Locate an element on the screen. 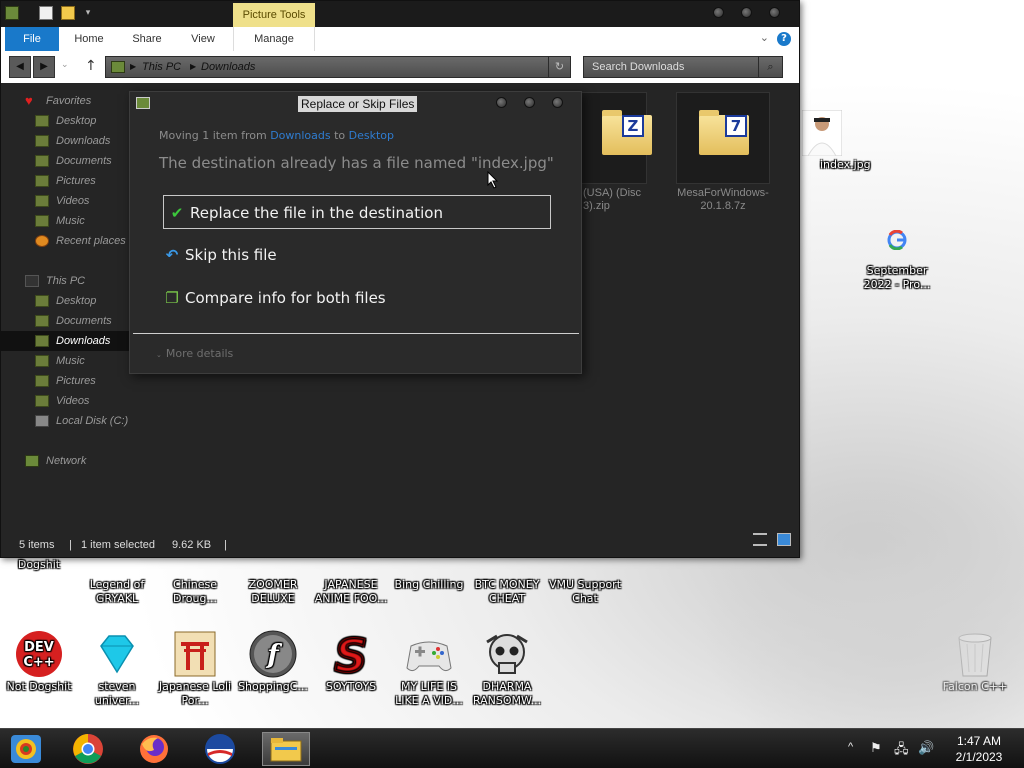 Image resolution: width=1024 pixels, height=768 pixels. search-icon: ⌕ is located at coordinates (770, 67).